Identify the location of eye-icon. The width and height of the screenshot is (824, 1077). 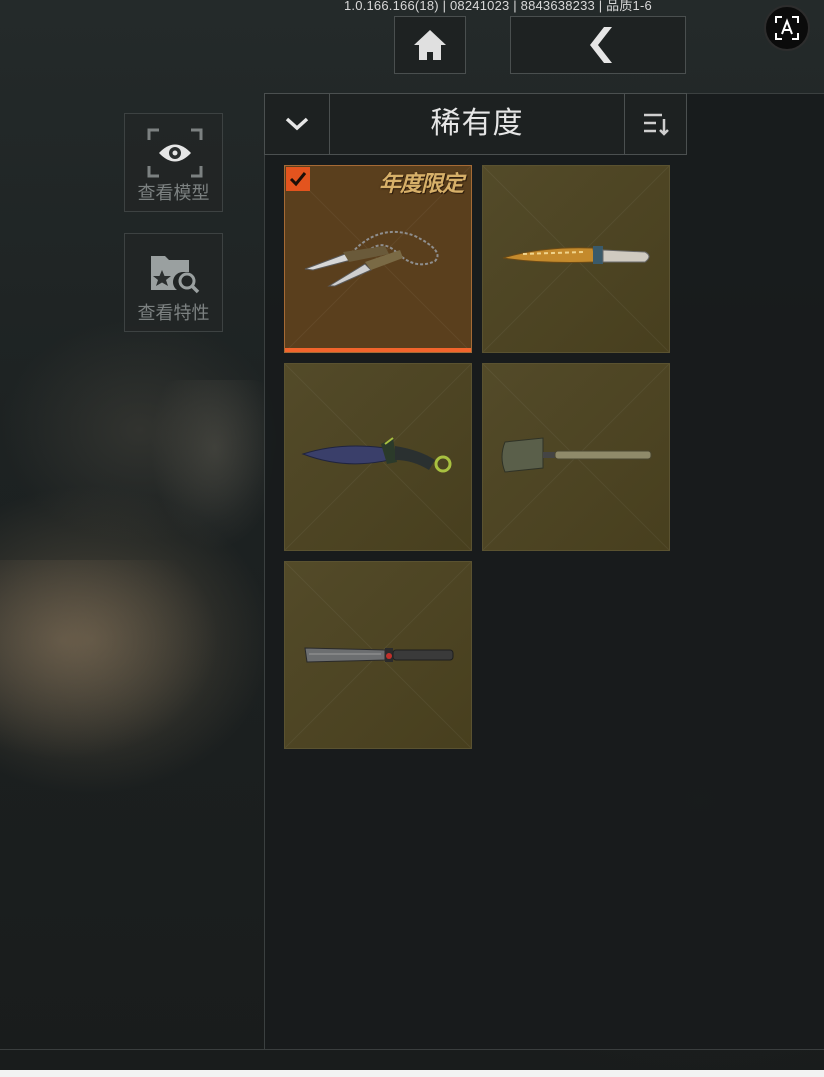
(175, 153).